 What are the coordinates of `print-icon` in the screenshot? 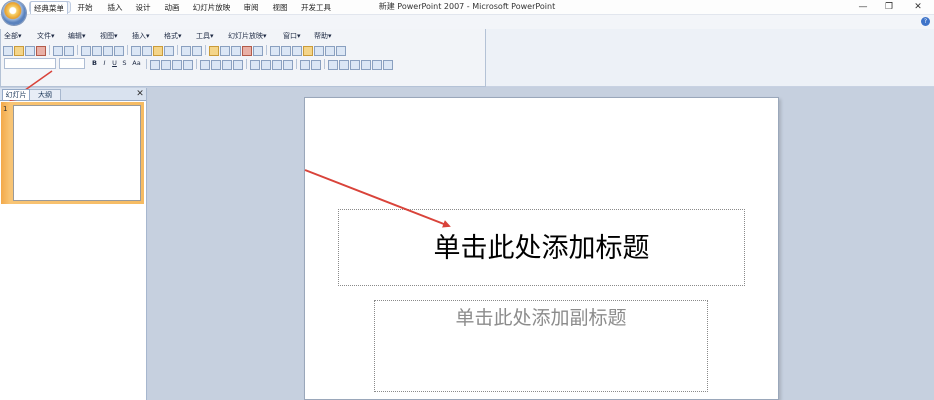 It's located at (58, 51).